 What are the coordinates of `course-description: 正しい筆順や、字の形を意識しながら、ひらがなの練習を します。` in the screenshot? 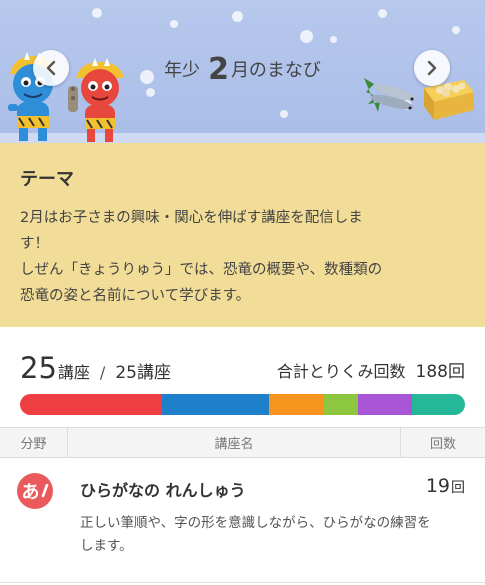 It's located at (272, 535).